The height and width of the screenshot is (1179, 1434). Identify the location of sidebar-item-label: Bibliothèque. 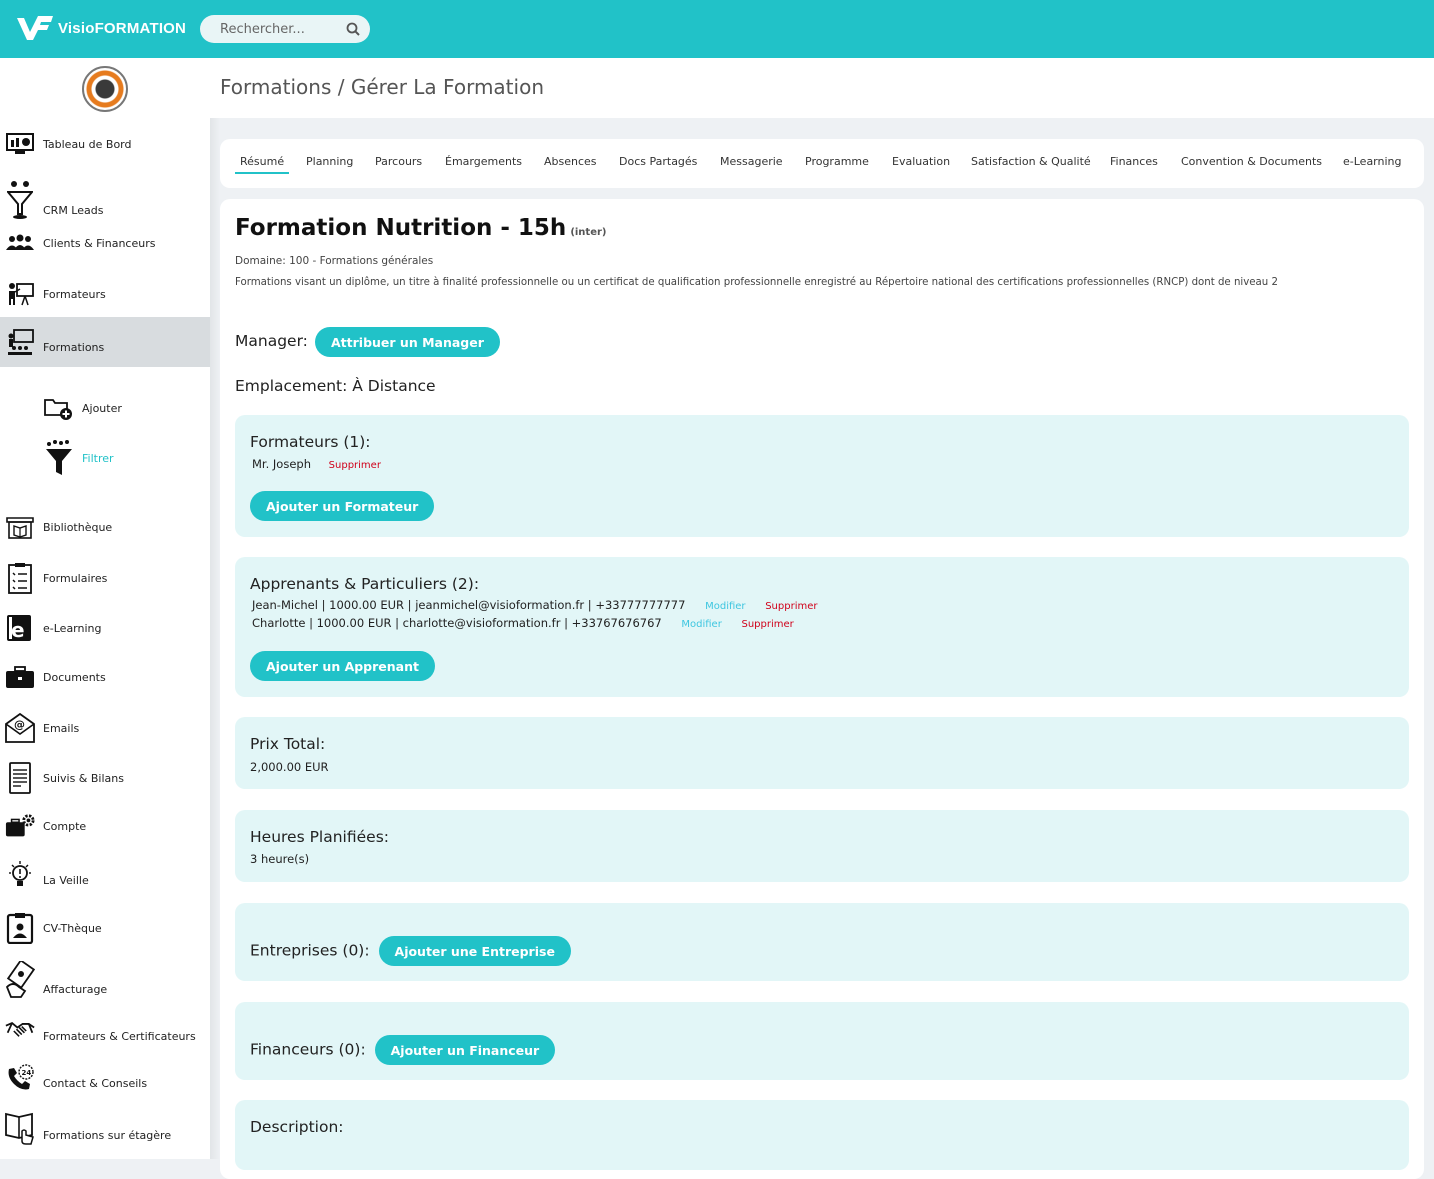
(78, 527).